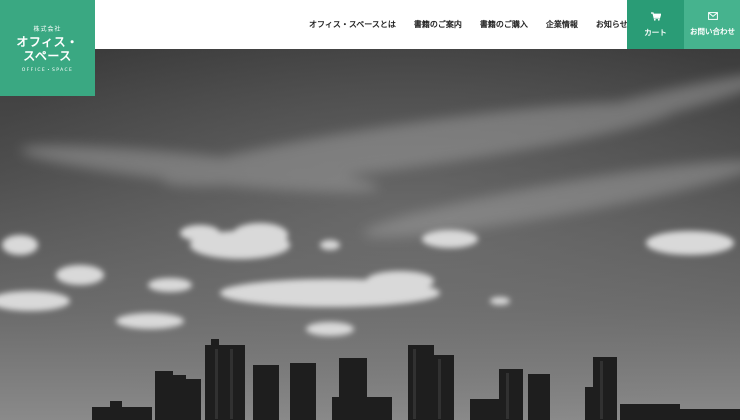  I want to click on main-nav: オフィス・スペースとは 書籍のご案内 書籍のご購入 企業情報 お知らせ, so click(468, 24).